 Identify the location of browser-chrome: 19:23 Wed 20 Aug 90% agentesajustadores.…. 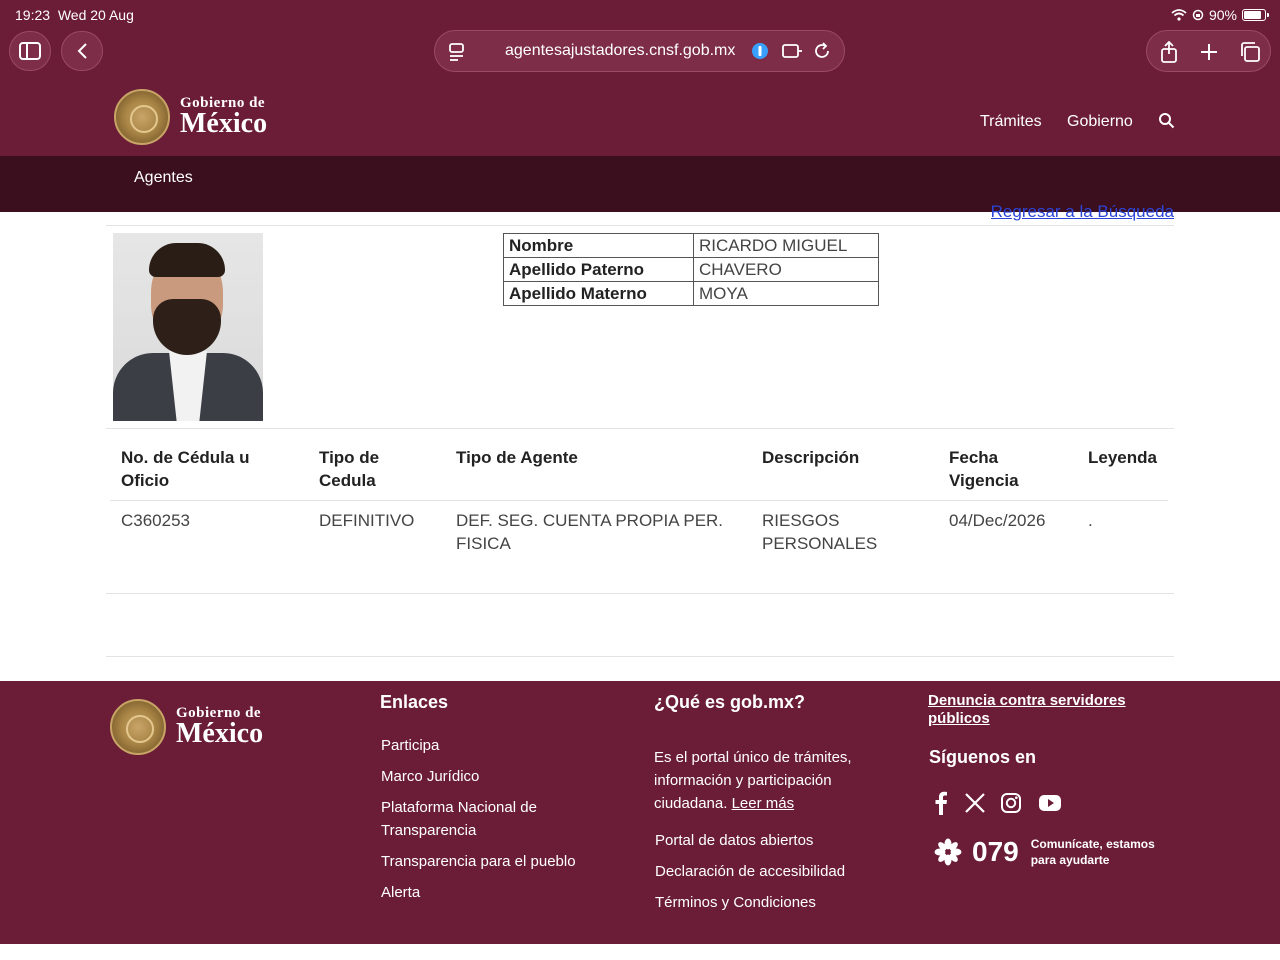
(640, 42).